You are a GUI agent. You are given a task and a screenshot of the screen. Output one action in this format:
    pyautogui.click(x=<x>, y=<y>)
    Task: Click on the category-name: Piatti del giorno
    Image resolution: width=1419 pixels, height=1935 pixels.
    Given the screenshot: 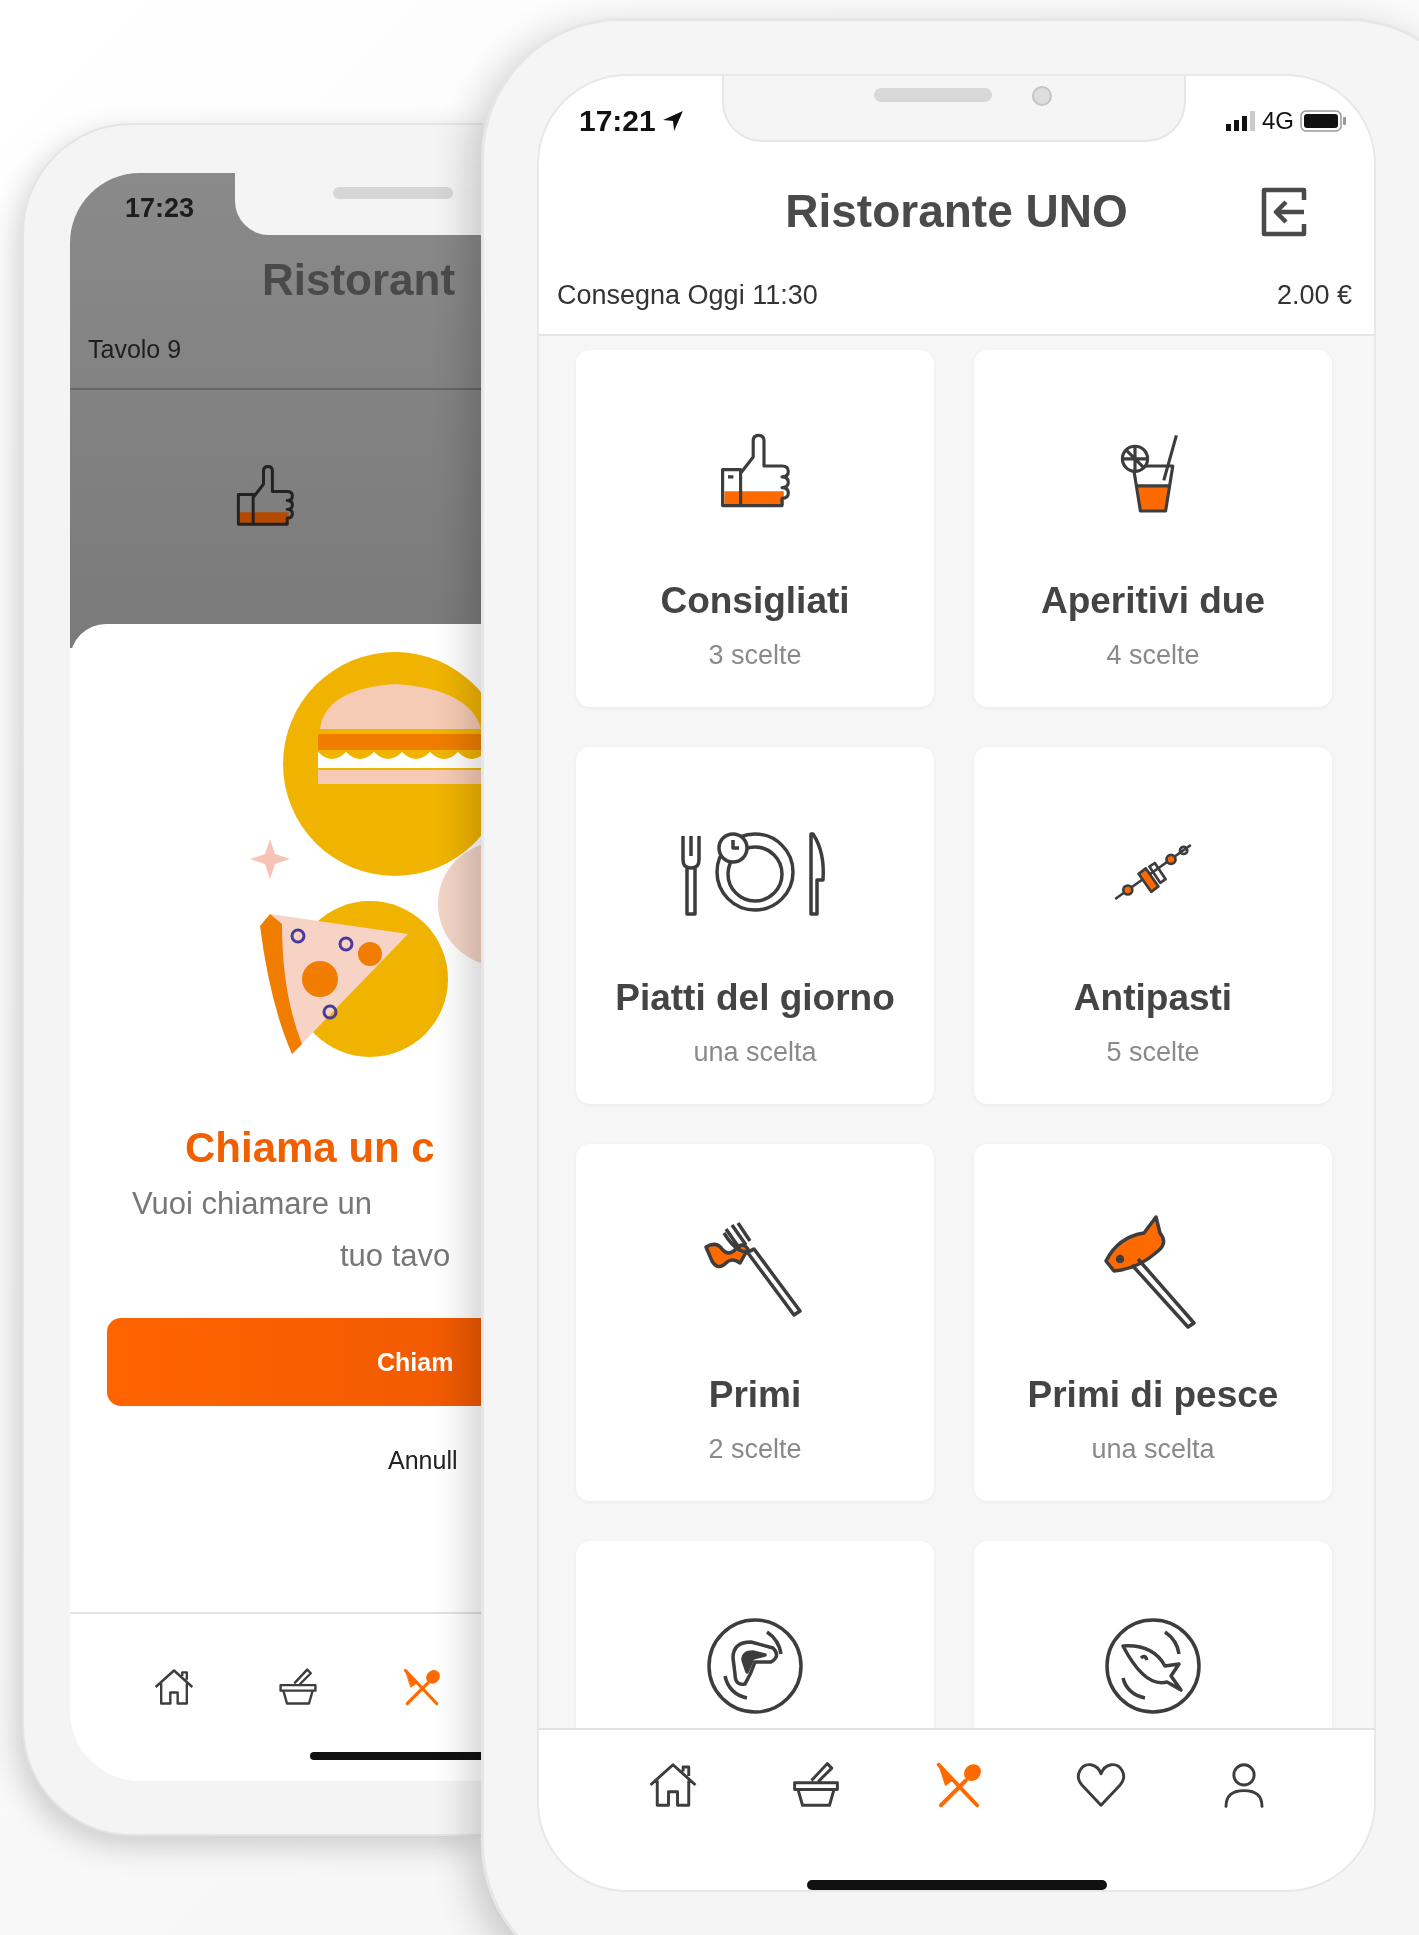 What is the action you would take?
    pyautogui.click(x=755, y=998)
    